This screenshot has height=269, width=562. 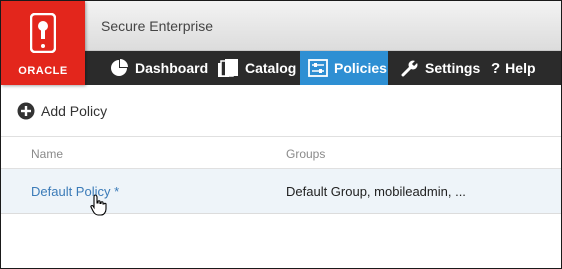 I want to click on logo-text: ORACLE, so click(x=43, y=71).